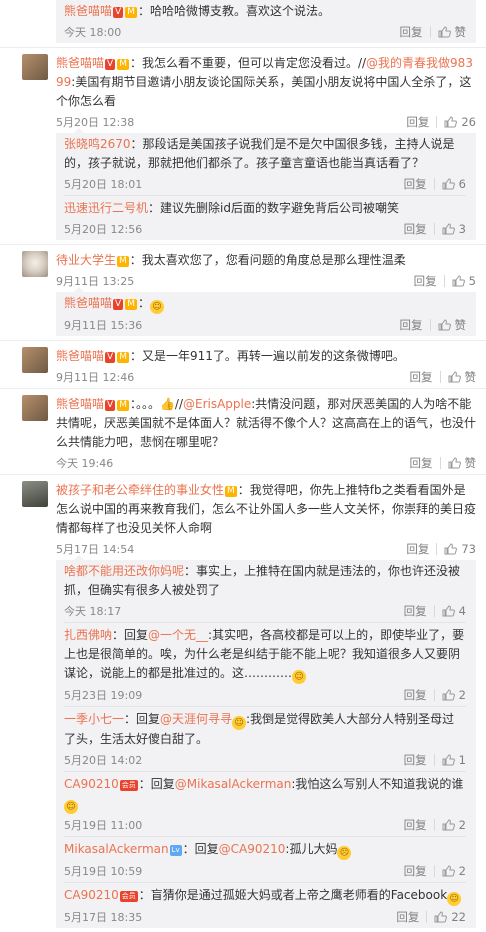  What do you see at coordinates (462, 760) in the screenshot?
I see `like-count: 1` at bounding box center [462, 760].